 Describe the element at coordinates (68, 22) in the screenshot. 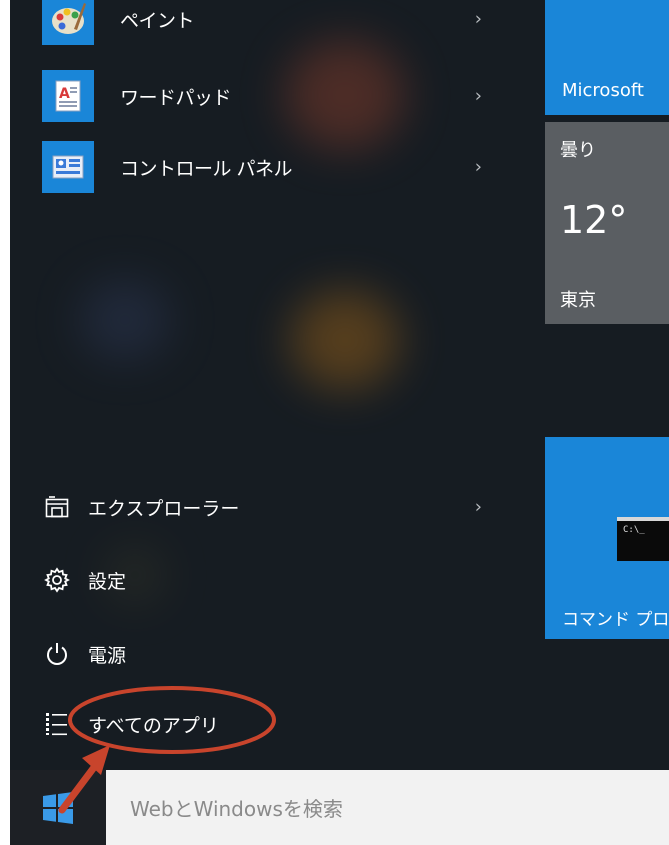

I see `paint-palette-icon` at that location.